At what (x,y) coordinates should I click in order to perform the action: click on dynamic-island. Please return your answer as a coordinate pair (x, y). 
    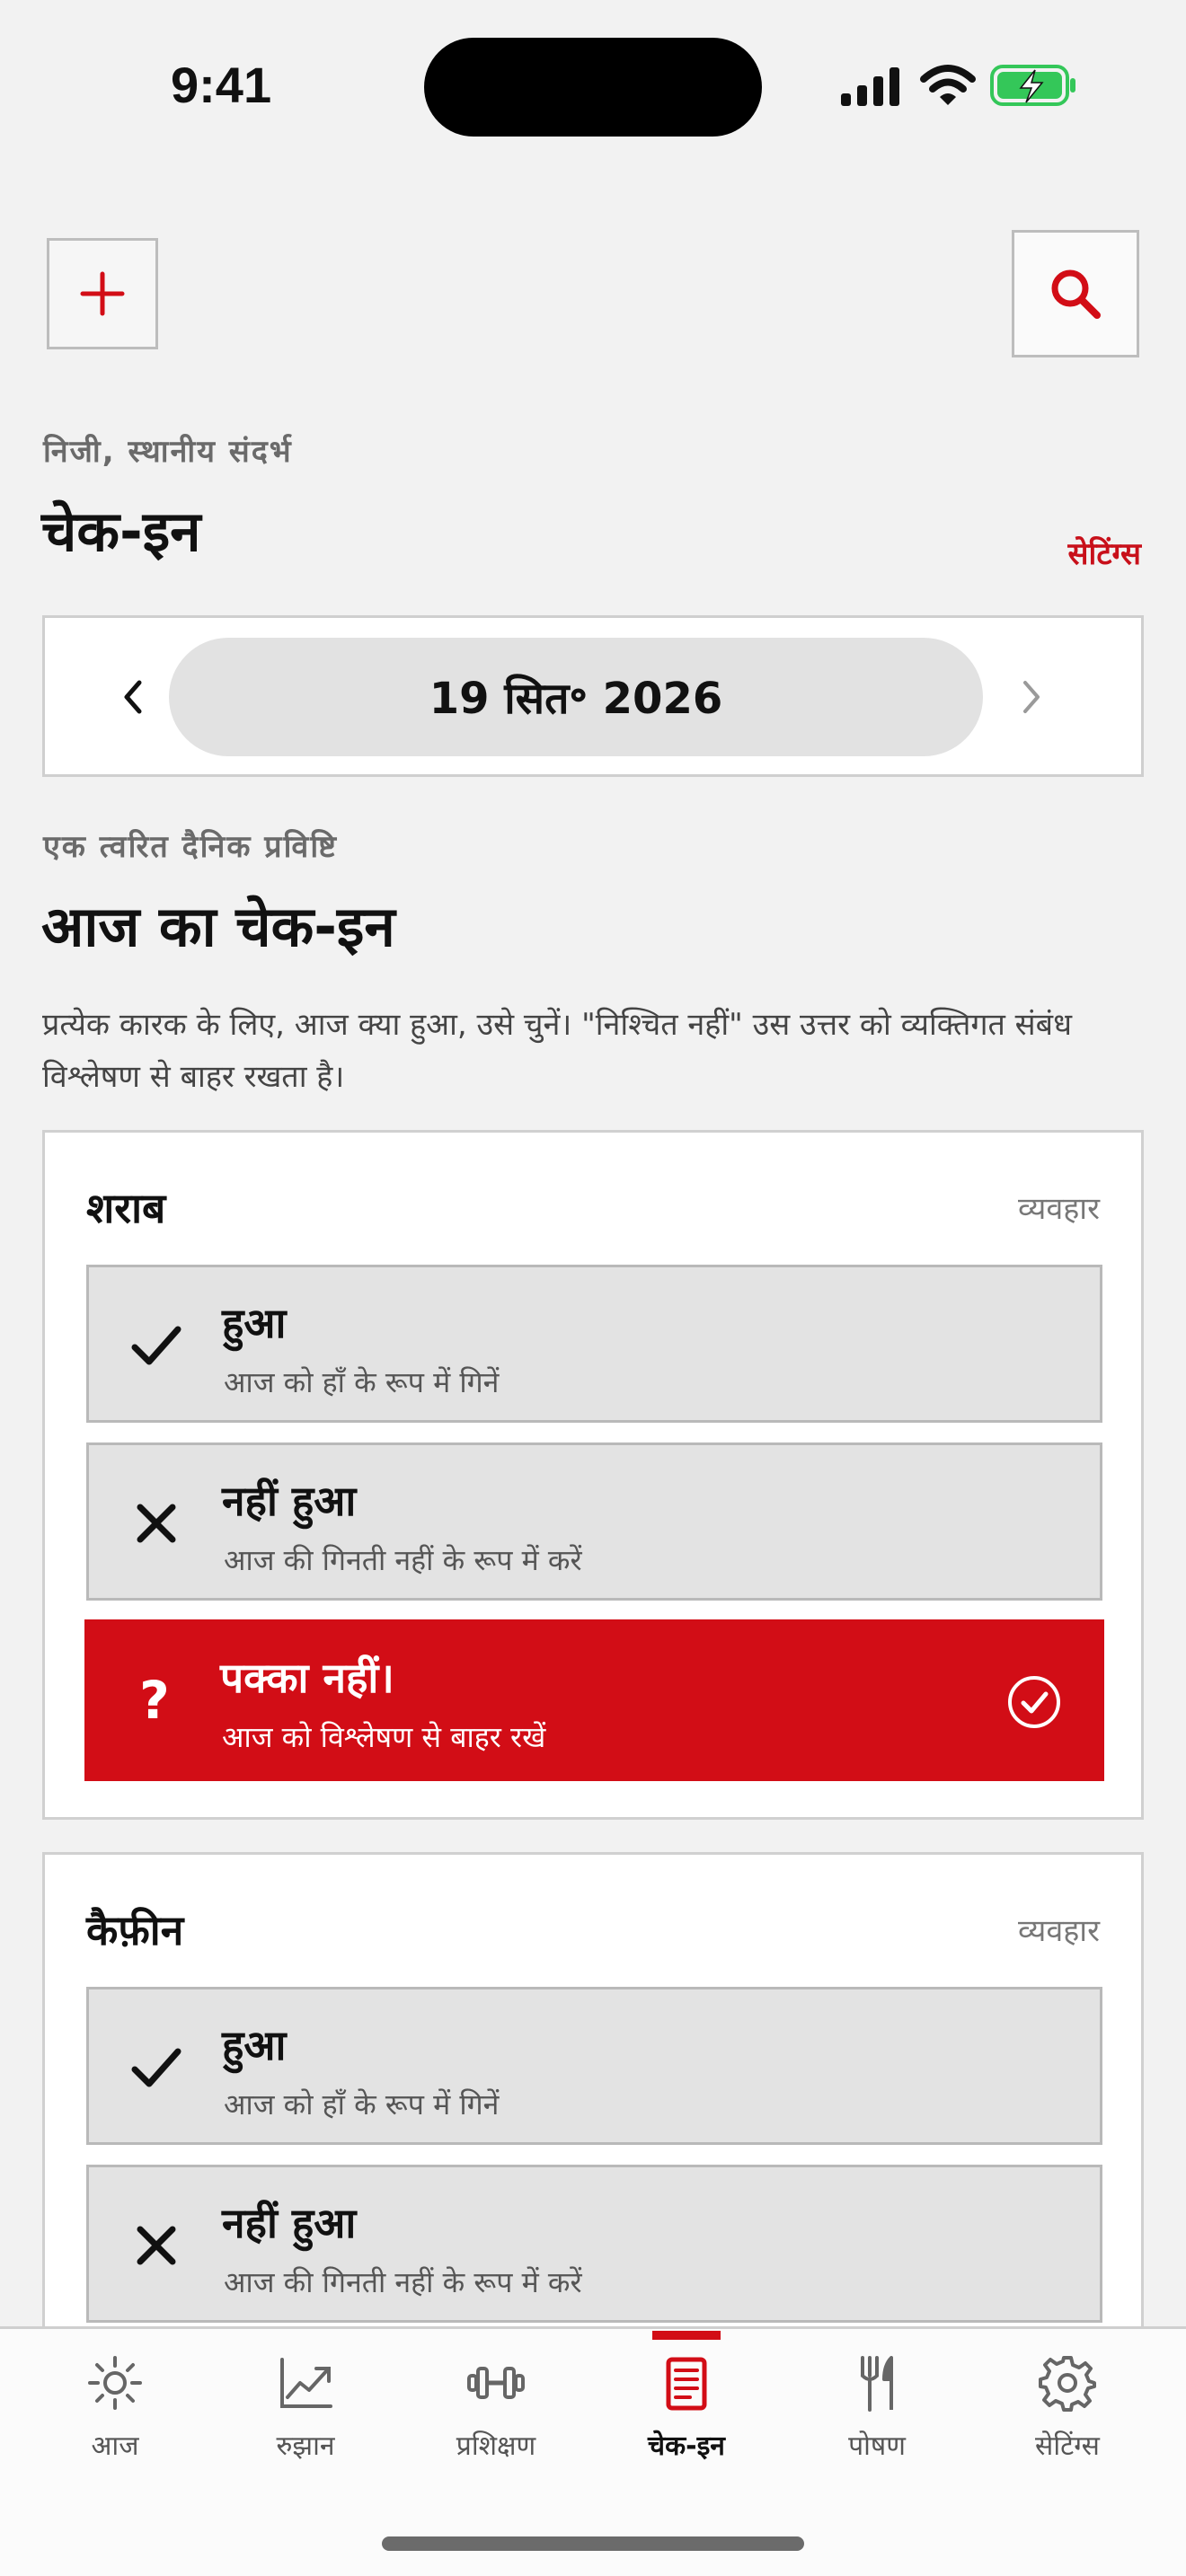
    Looking at the image, I should click on (593, 87).